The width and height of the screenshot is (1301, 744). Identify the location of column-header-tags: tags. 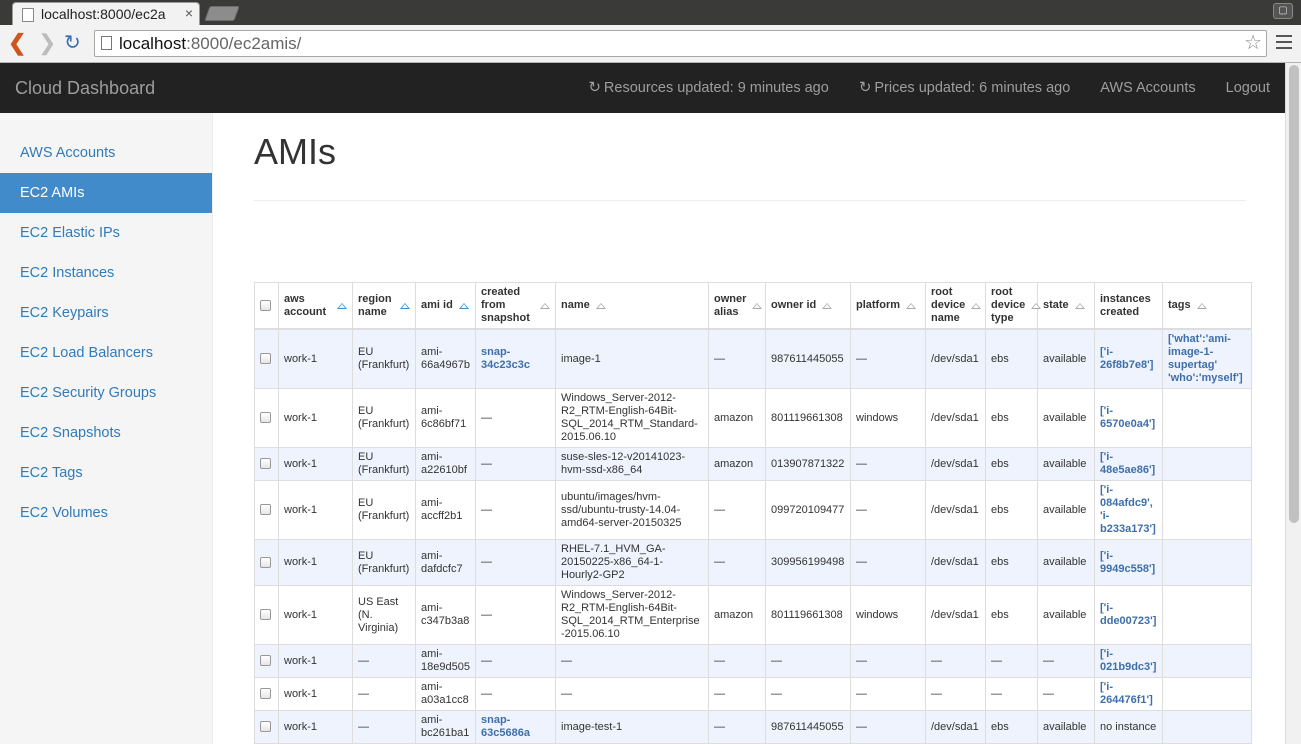
(1207, 306).